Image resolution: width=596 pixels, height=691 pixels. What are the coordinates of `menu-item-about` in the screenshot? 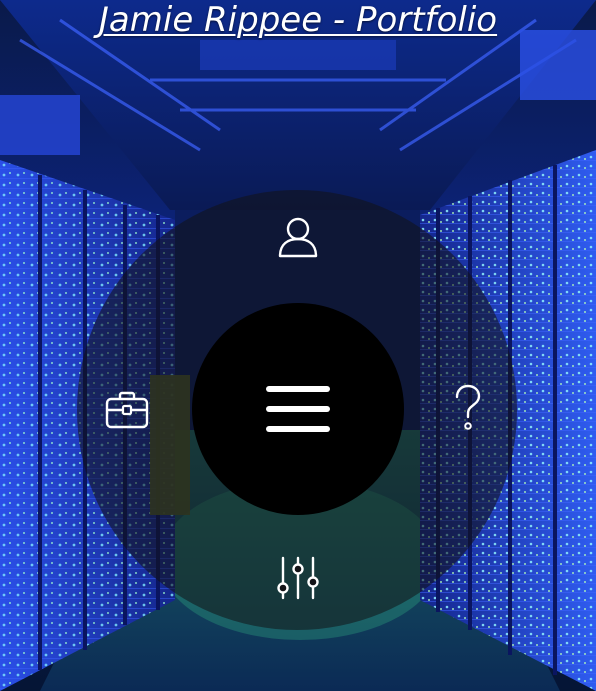 It's located at (298, 237).